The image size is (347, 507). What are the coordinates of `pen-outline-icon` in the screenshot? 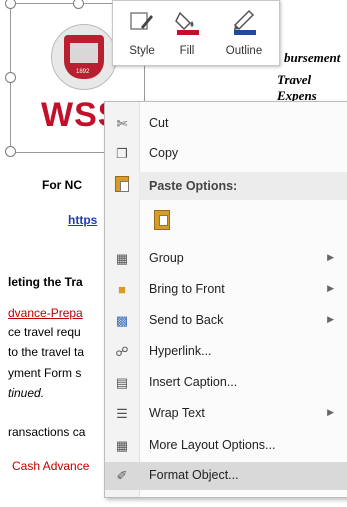 It's located at (244, 22).